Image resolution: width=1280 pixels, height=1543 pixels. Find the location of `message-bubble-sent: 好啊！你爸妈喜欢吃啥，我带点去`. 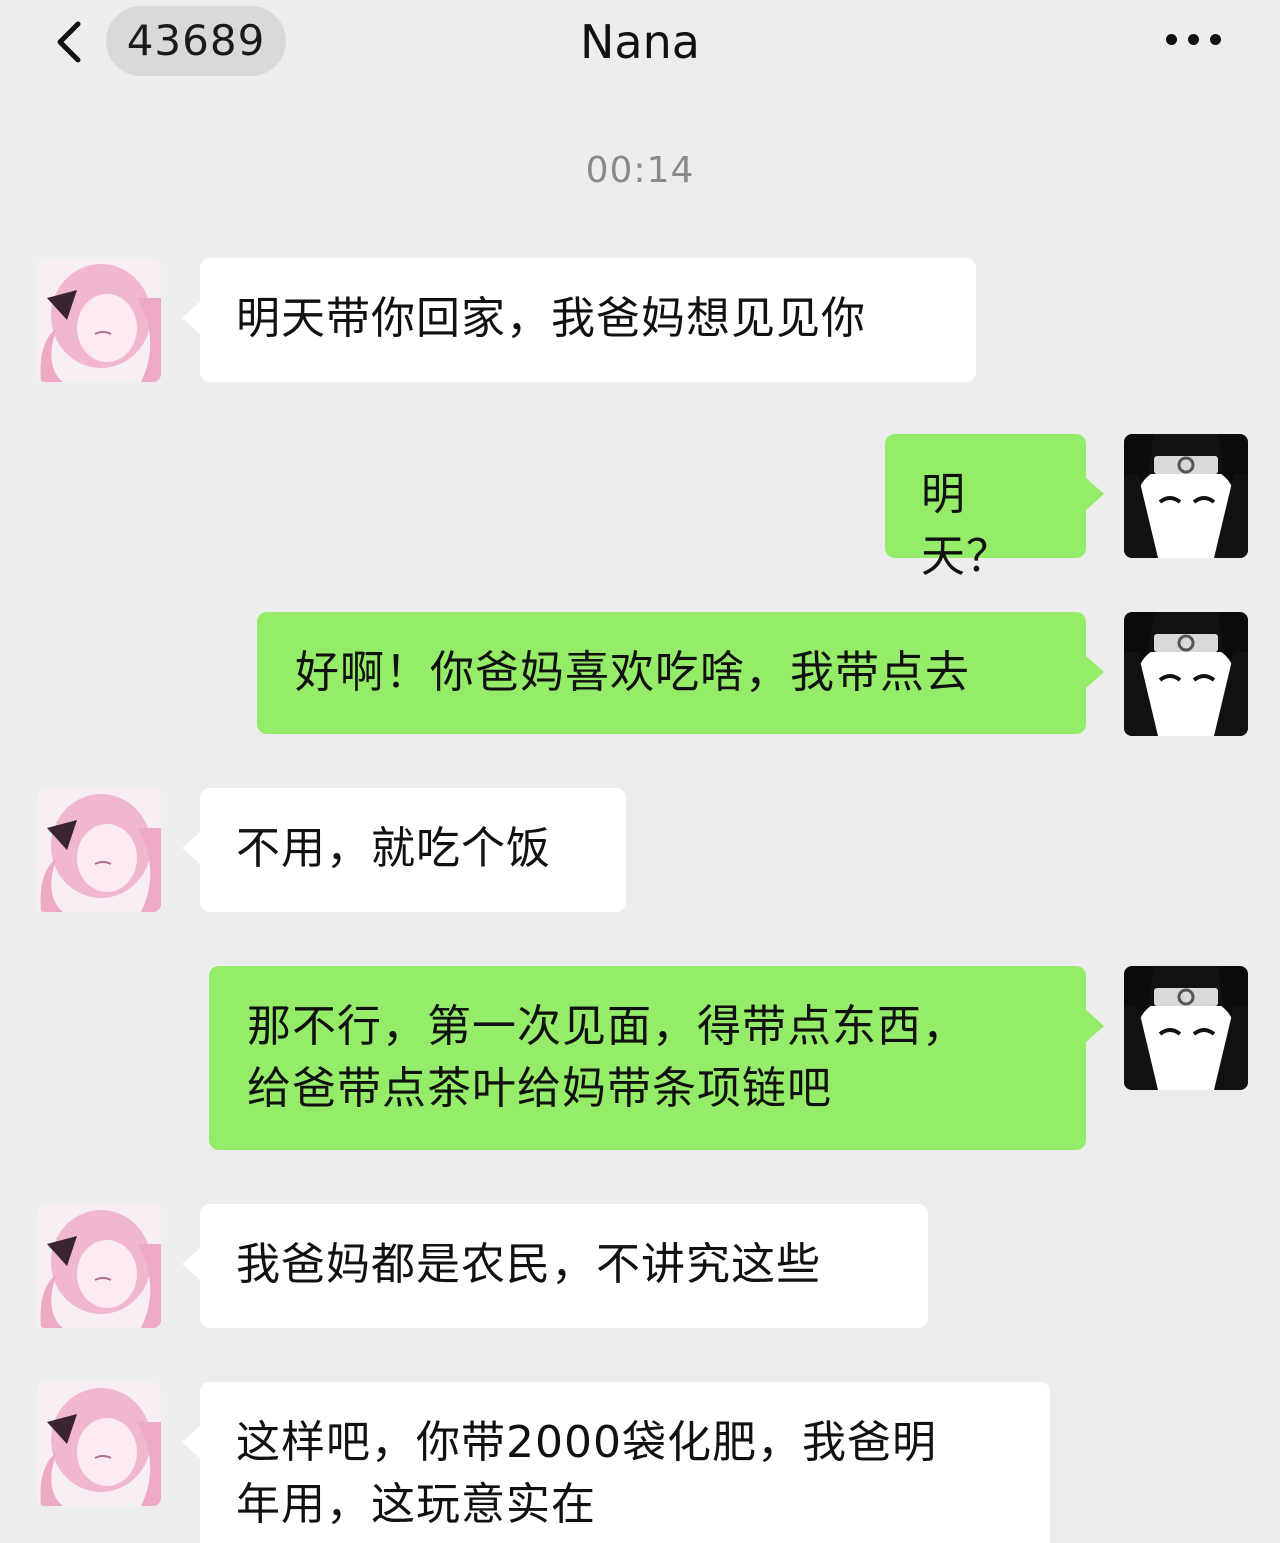

message-bubble-sent: 好啊！你爸妈喜欢吃啥，我带点去 is located at coordinates (680, 673).